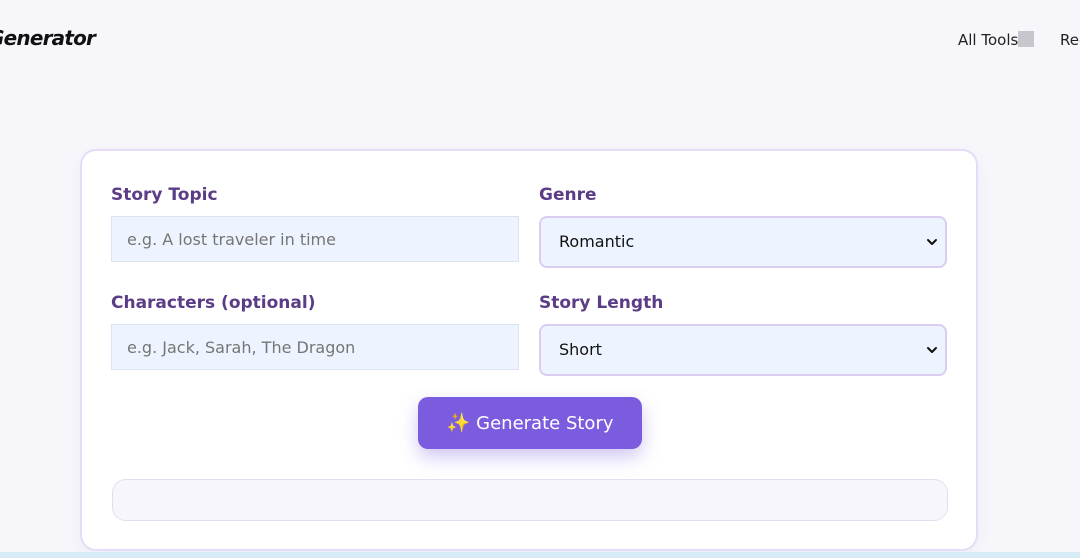 This screenshot has width=1080, height=558. Describe the element at coordinates (988, 40) in the screenshot. I see `nav-all-tools-label: All Tools` at that location.